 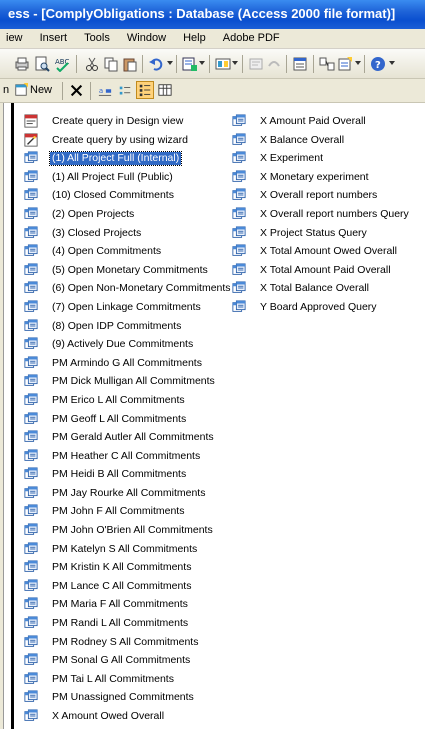 I want to click on query-list-item: X Amount Paid Overall, so click(x=327, y=122).